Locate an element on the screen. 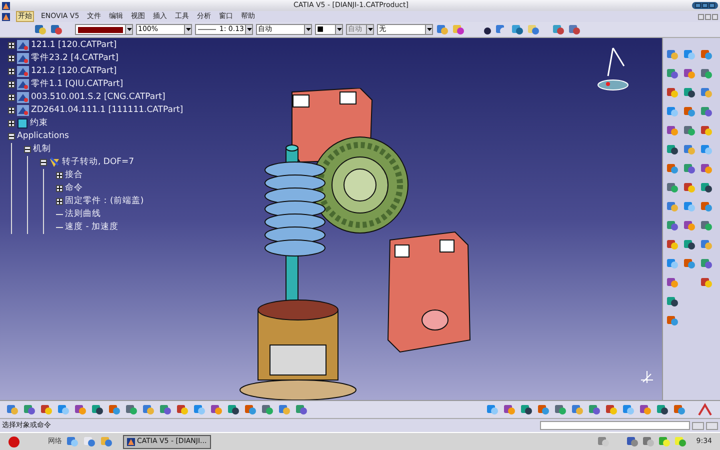 Image resolution: width=720 pixels, height=450 pixels. command-input-field is located at coordinates (615, 425).